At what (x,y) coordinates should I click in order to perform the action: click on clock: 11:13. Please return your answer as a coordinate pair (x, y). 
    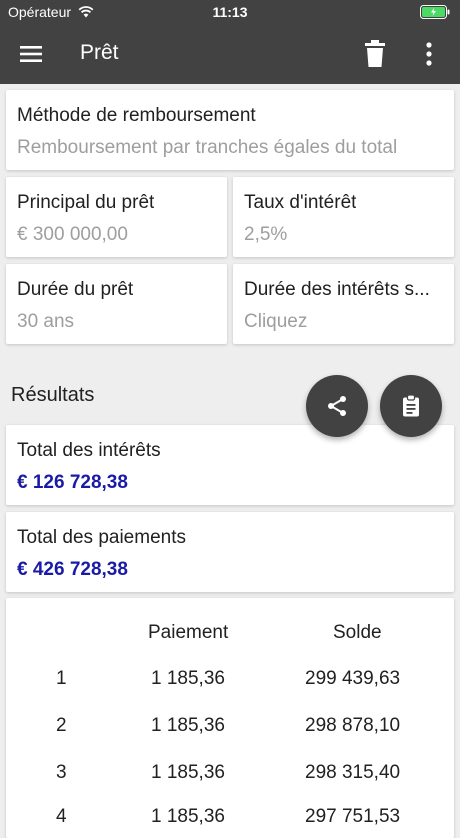
    Looking at the image, I should click on (230, 12).